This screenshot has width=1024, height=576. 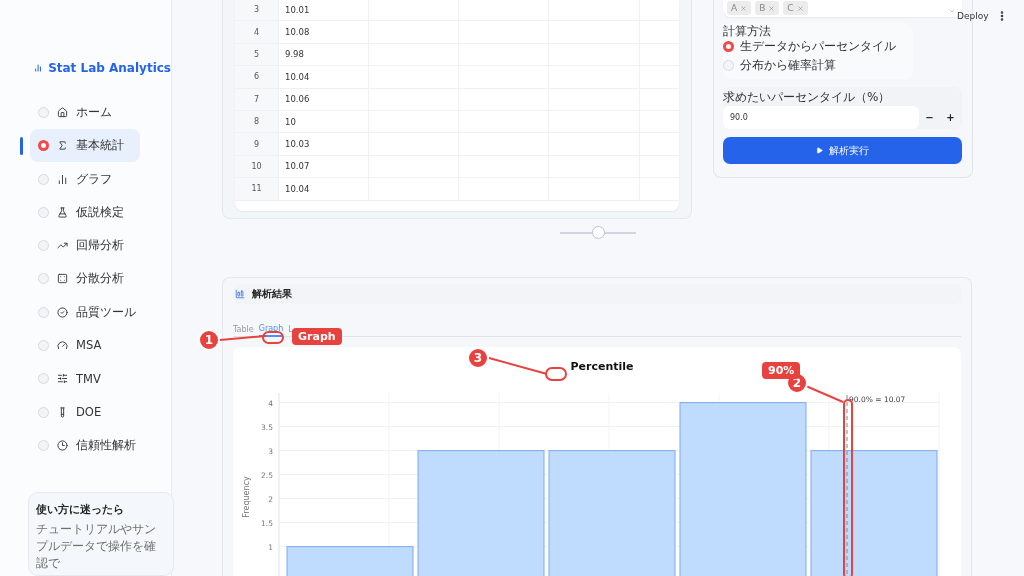 I want to click on field-label: 求めたいパーセンタイル（%）, so click(x=807, y=96).